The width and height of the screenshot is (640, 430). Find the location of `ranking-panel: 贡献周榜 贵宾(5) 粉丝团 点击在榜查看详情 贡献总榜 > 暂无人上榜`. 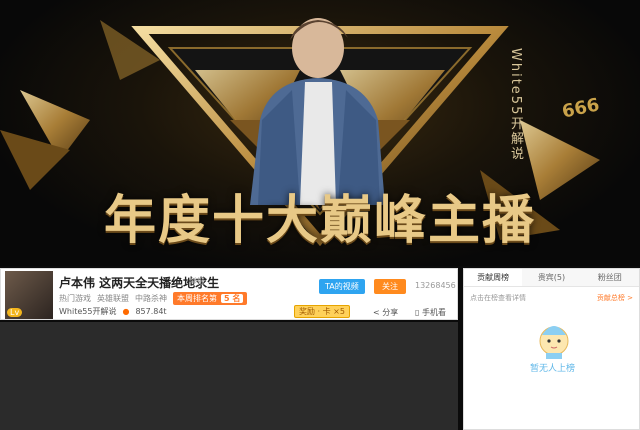

ranking-panel: 贡献周榜 贵宾(5) 粉丝团 点击在榜查看详情 贡献总榜 > 暂无人上榜 is located at coordinates (551, 349).